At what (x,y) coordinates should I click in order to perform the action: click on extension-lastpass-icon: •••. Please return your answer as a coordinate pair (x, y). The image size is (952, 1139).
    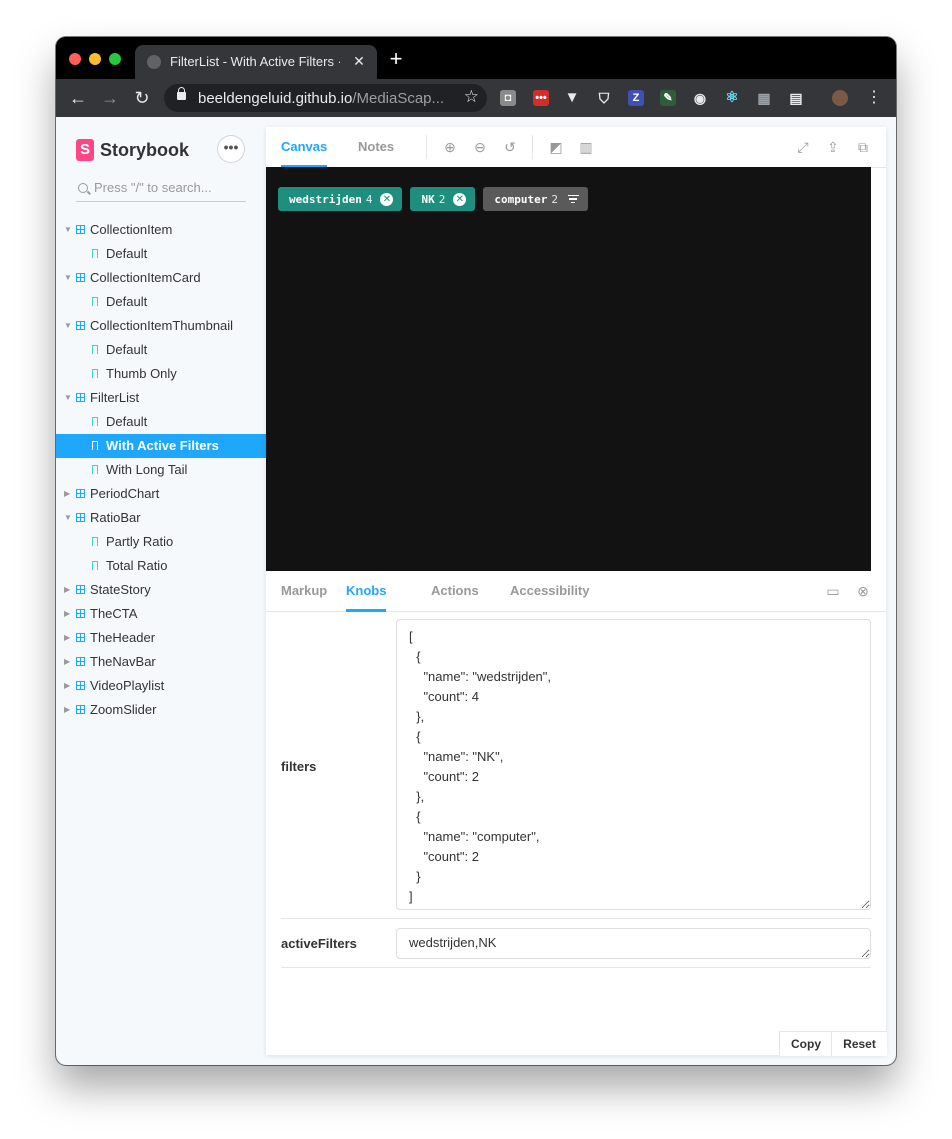
    Looking at the image, I should click on (541, 98).